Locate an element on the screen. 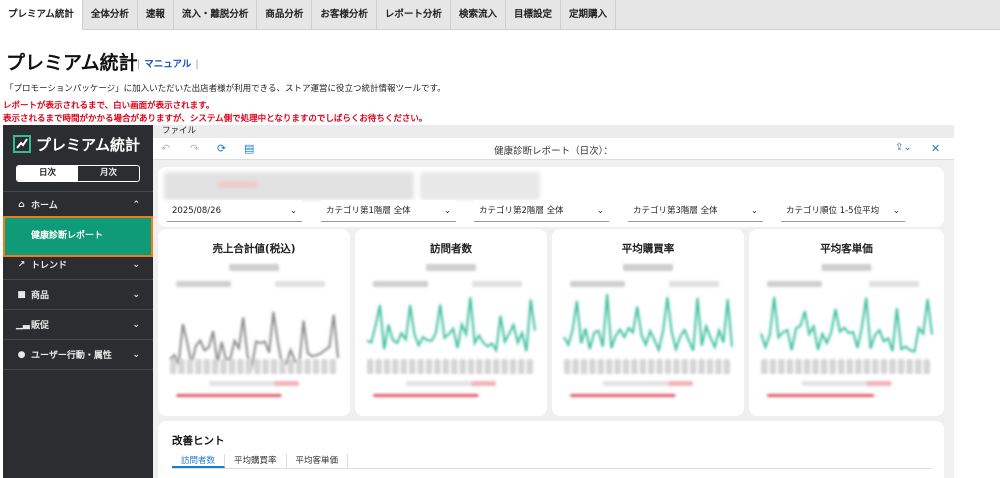  sparkline is located at coordinates (254, 340).